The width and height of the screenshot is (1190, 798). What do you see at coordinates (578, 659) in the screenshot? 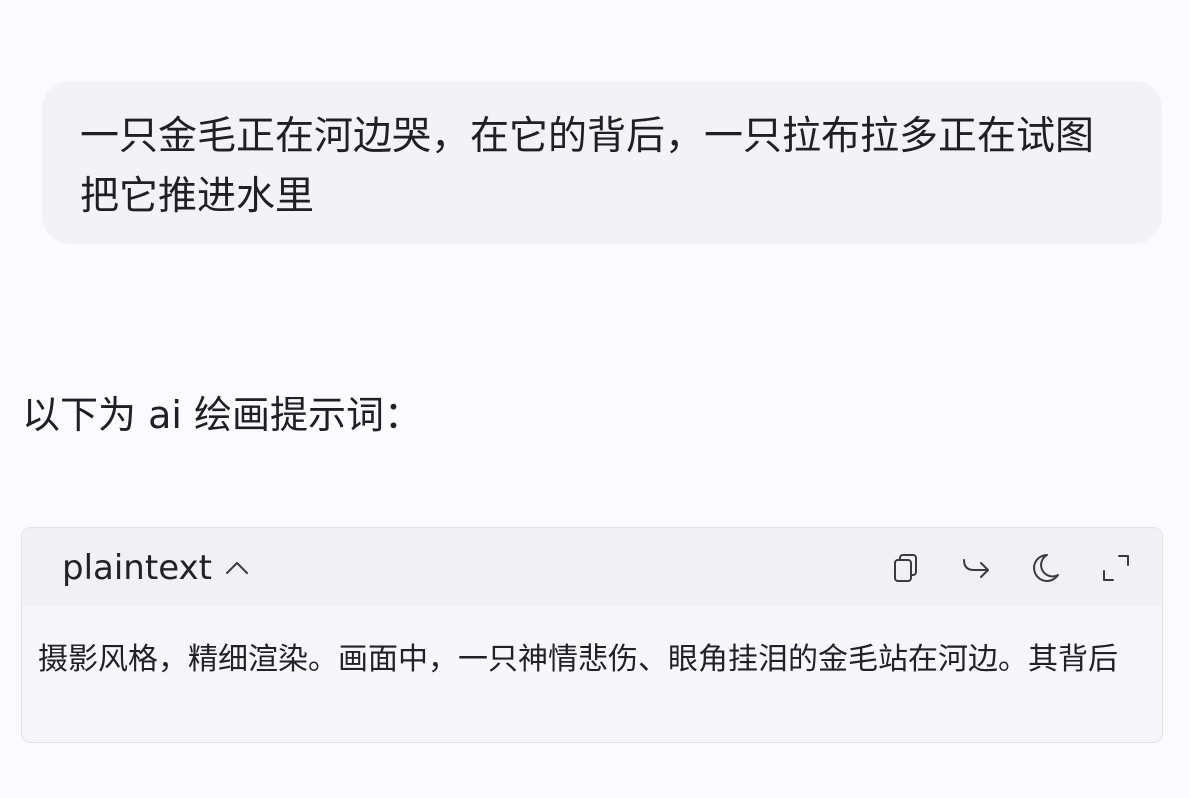
I see `code-content: 摄影风格，精细渲染。画面中，一只神情悲伤、眼角挂泪的金毛站在河边。其背后` at bounding box center [578, 659].